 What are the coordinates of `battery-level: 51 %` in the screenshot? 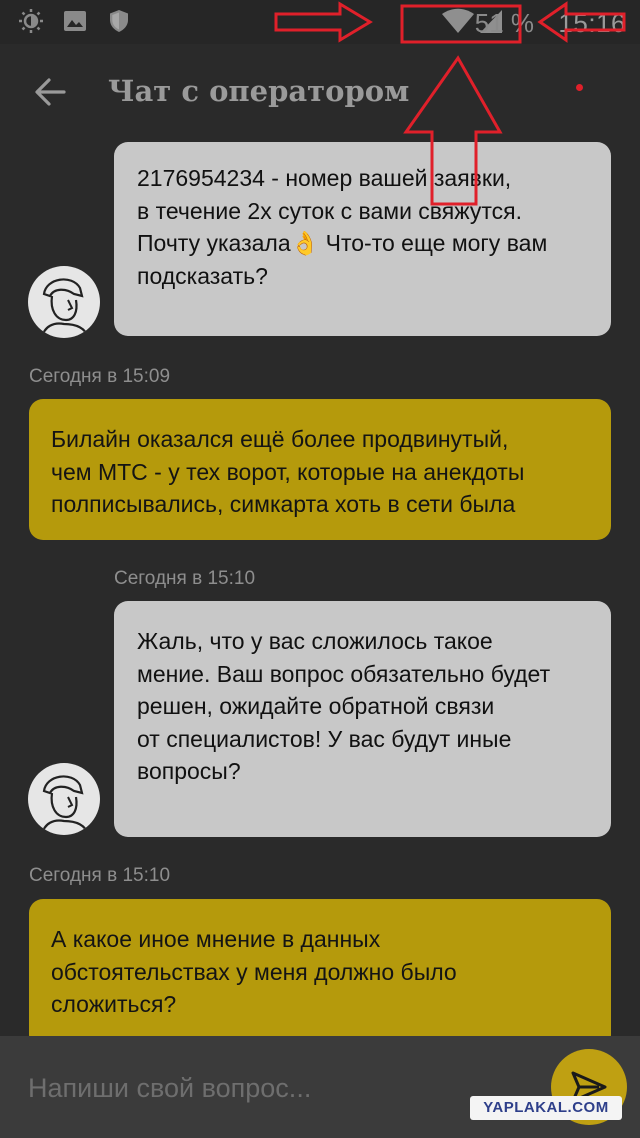 It's located at (504, 23).